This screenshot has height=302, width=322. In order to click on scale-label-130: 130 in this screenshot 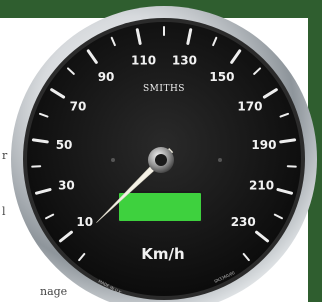, I will do `click(184, 61)`.